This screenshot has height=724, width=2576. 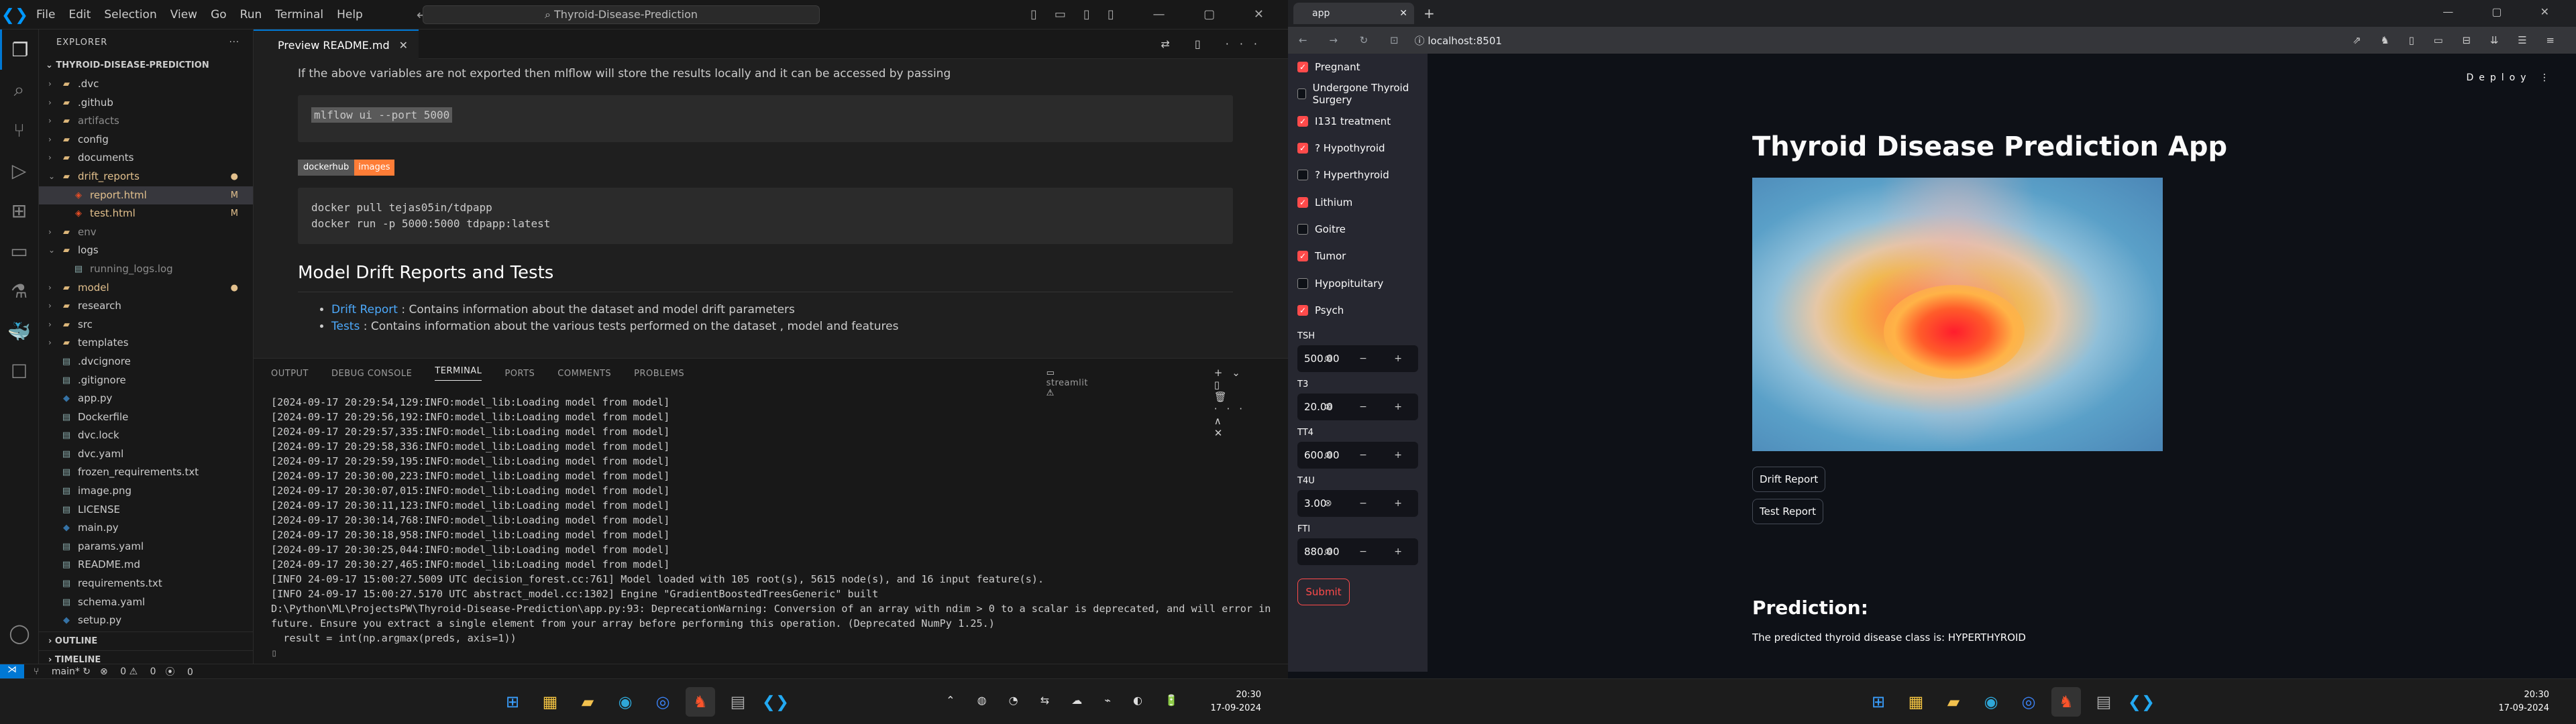 I want to click on tree-item: ▤ schema.yaml, so click(x=146, y=602).